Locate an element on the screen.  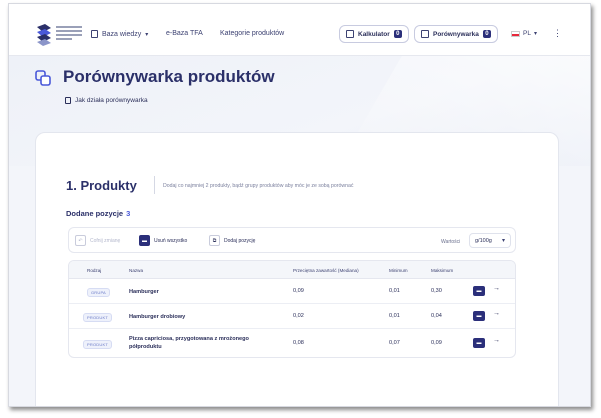
header-median: Przeciętna zawartość (Mediana) is located at coordinates (326, 270).